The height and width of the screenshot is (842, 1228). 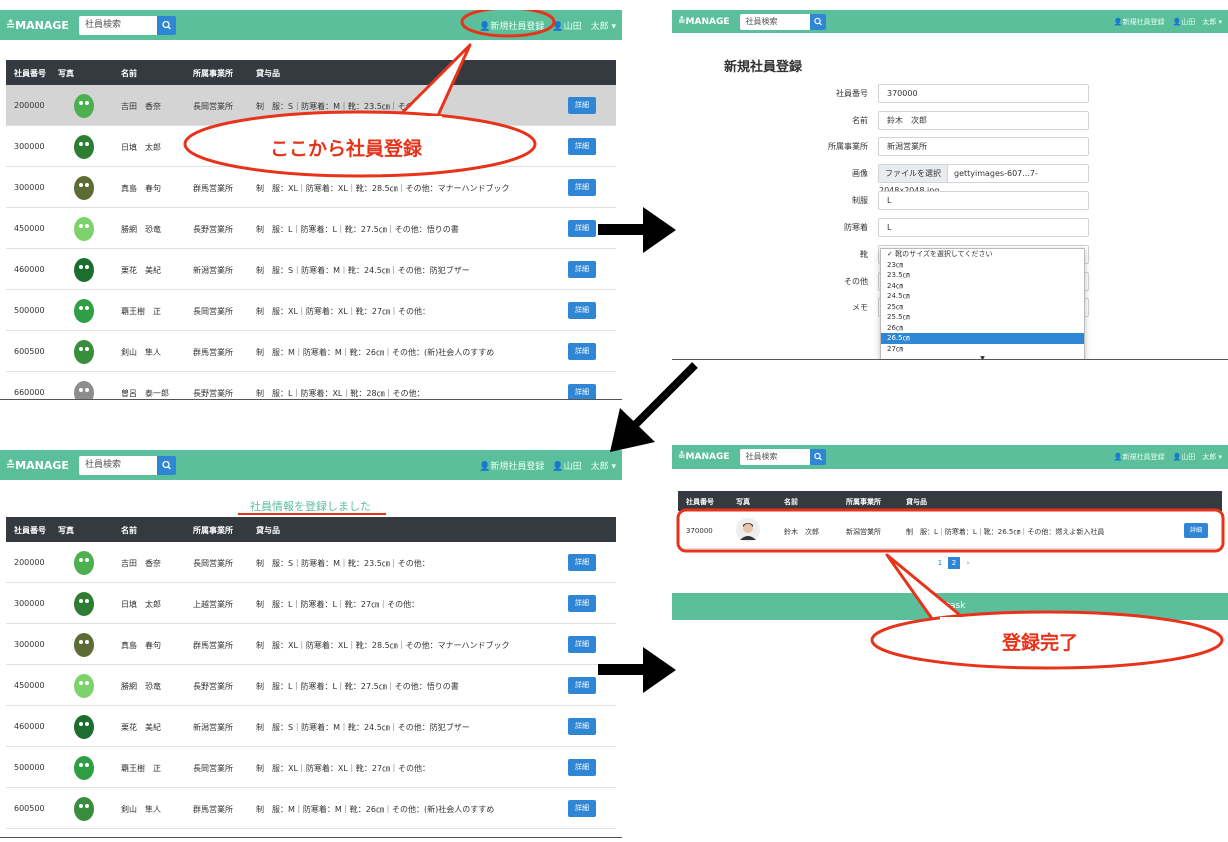 I want to click on dropdown-option: 24.5㎝, so click(x=982, y=296).